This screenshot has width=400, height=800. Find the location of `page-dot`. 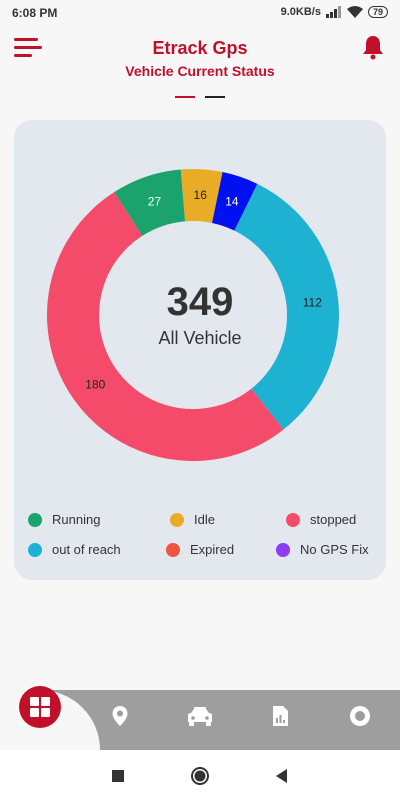

page-dot is located at coordinates (215, 97).